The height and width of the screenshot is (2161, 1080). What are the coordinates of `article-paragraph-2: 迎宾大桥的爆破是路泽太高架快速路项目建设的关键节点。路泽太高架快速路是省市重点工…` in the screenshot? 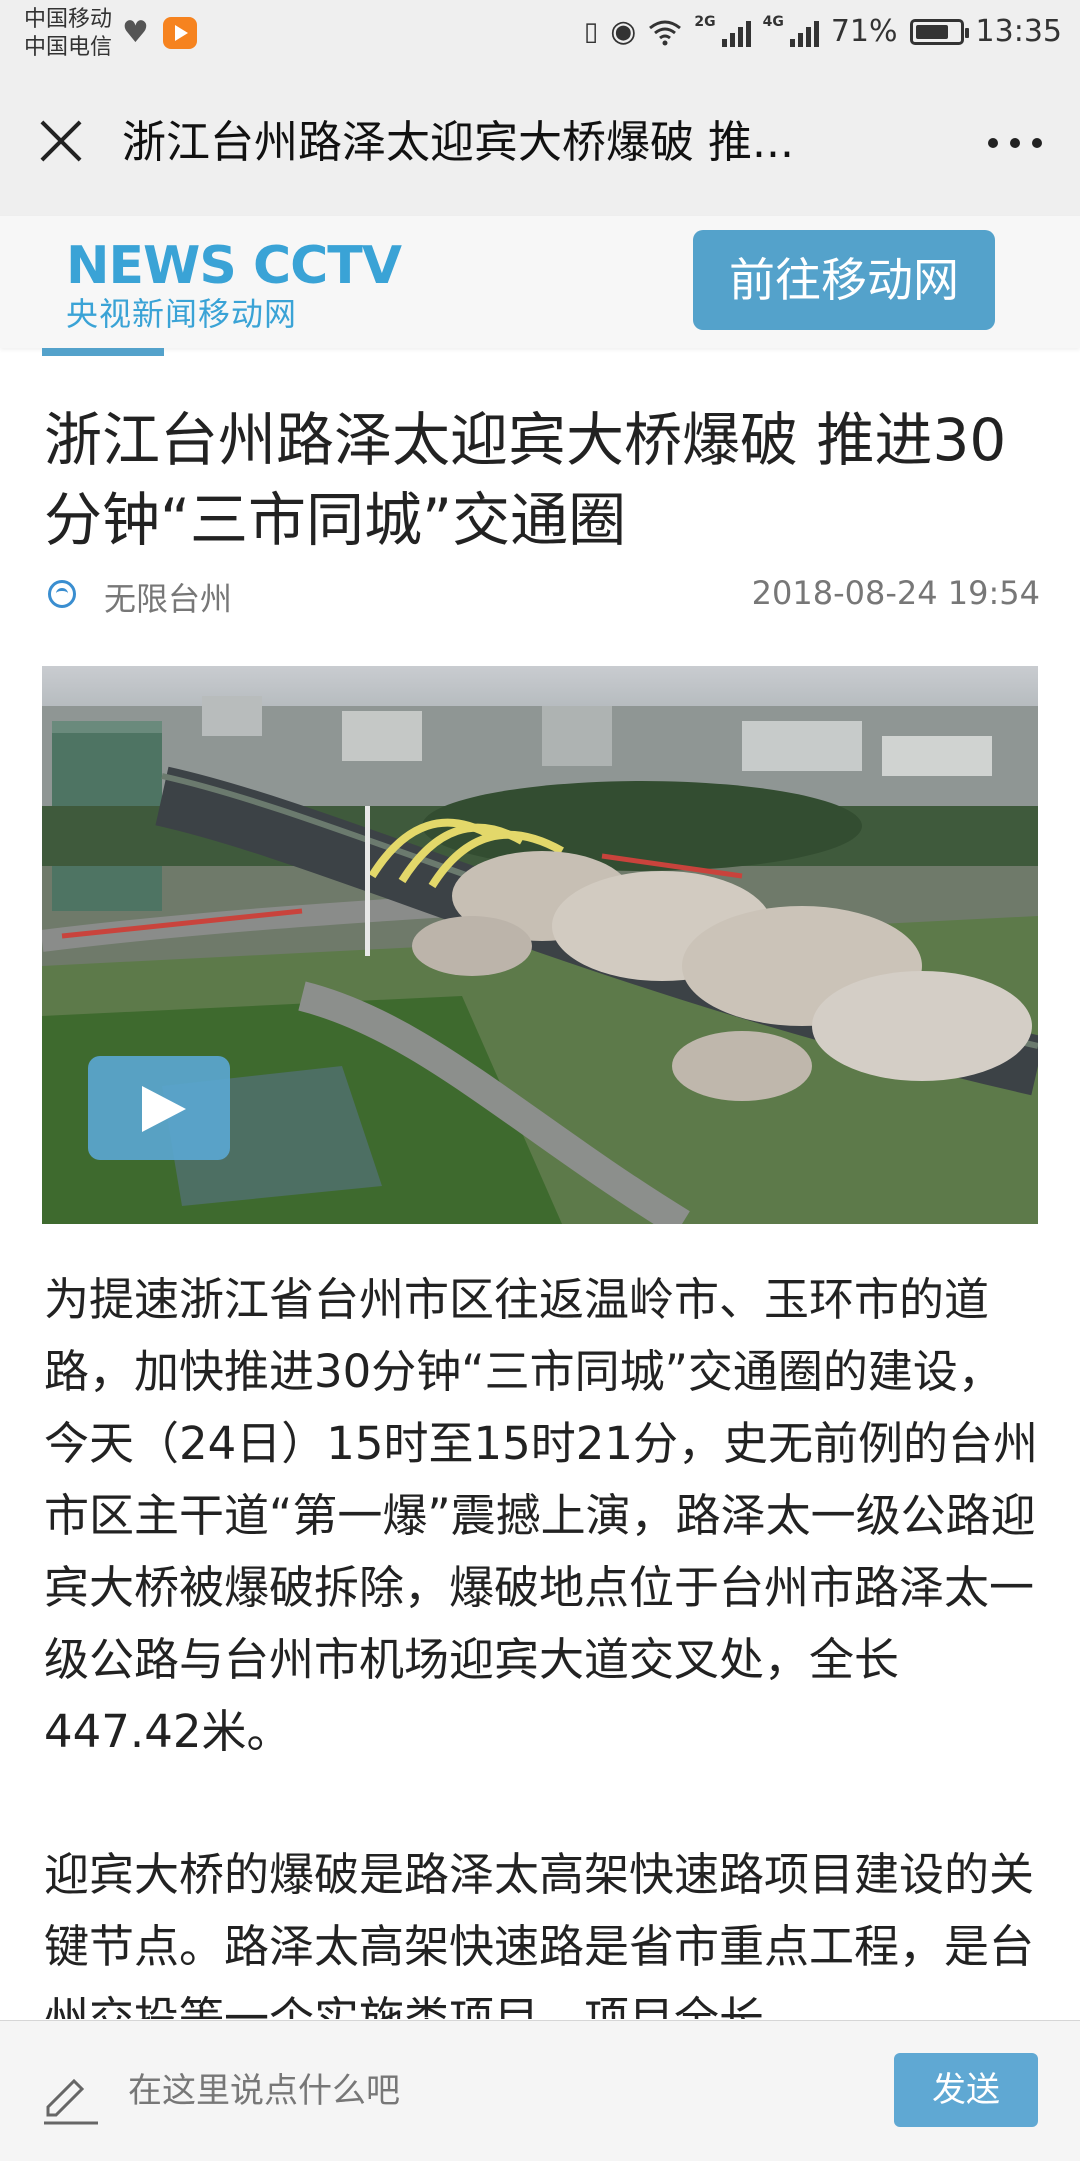 It's located at (539, 1933).